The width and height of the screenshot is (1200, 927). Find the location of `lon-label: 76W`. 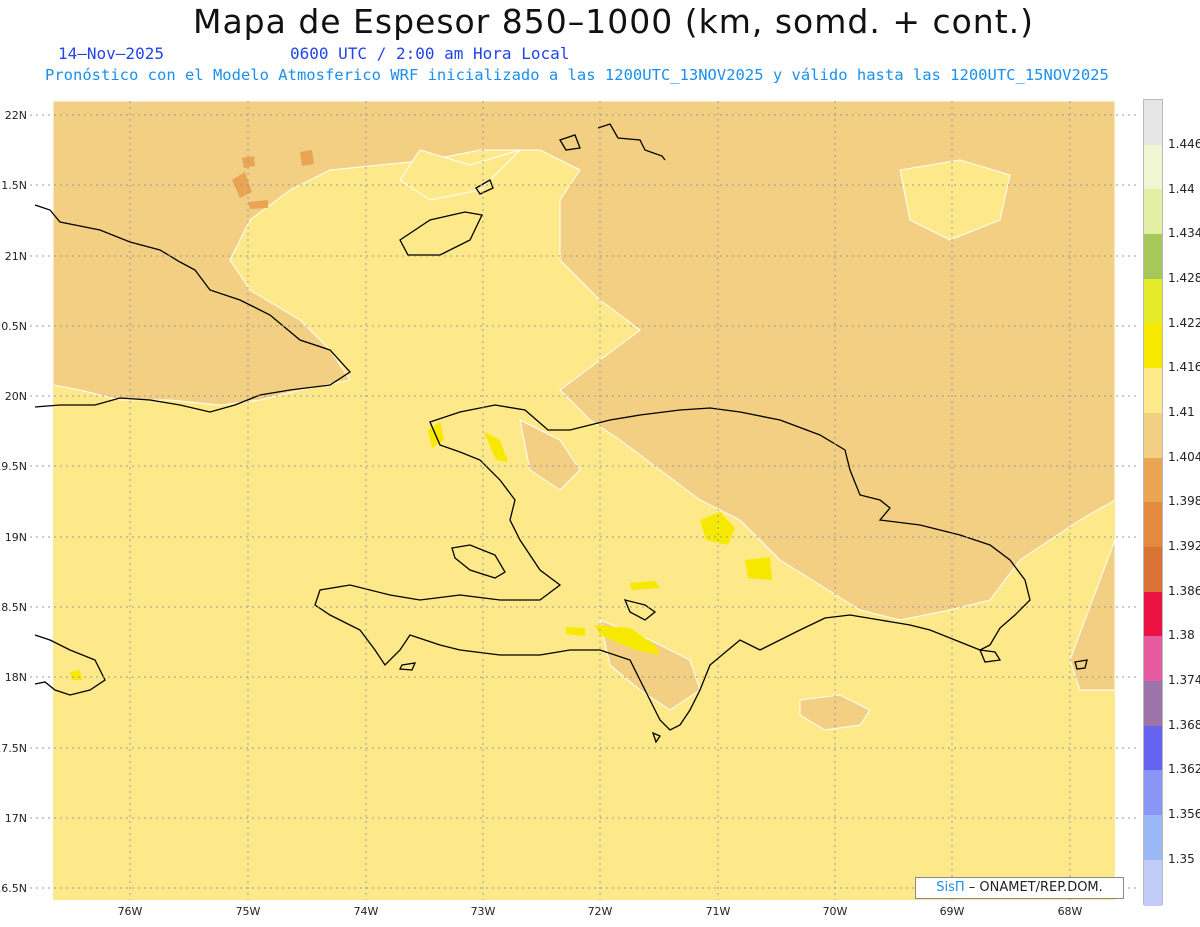

lon-label: 76W is located at coordinates (130, 911).